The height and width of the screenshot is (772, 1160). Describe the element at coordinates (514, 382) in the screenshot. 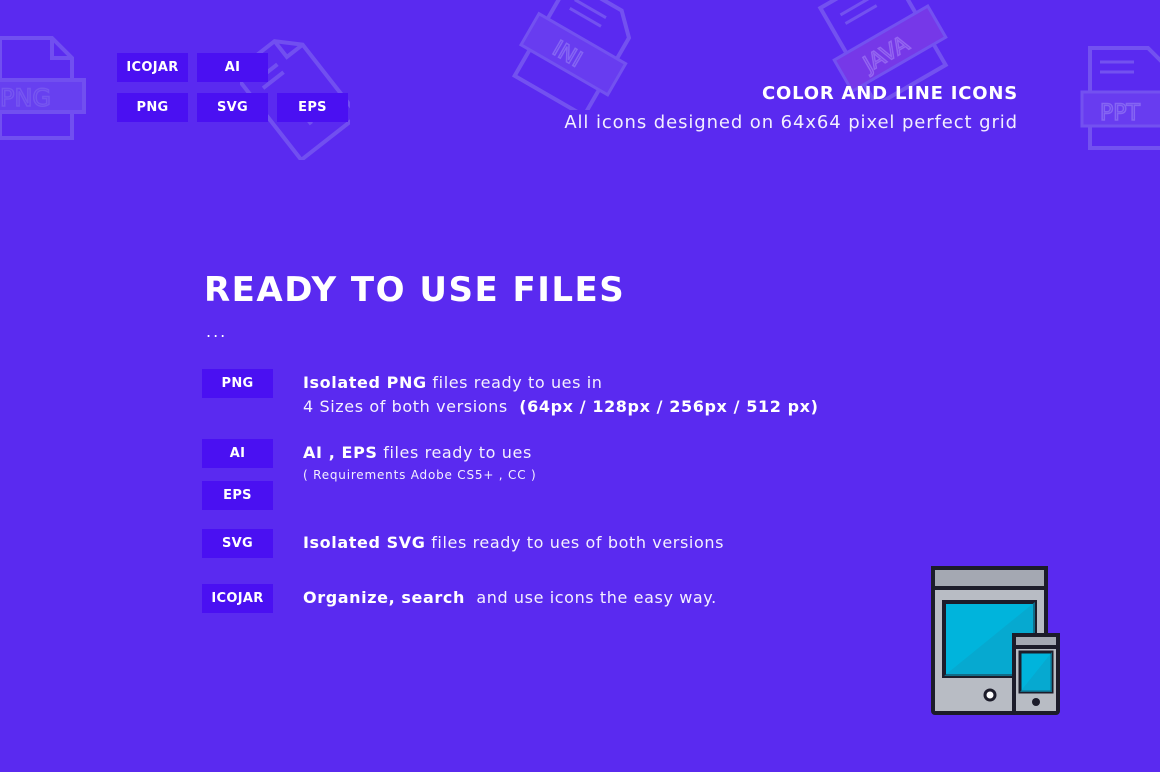

I see `row-png-text: files ready to ues in` at that location.